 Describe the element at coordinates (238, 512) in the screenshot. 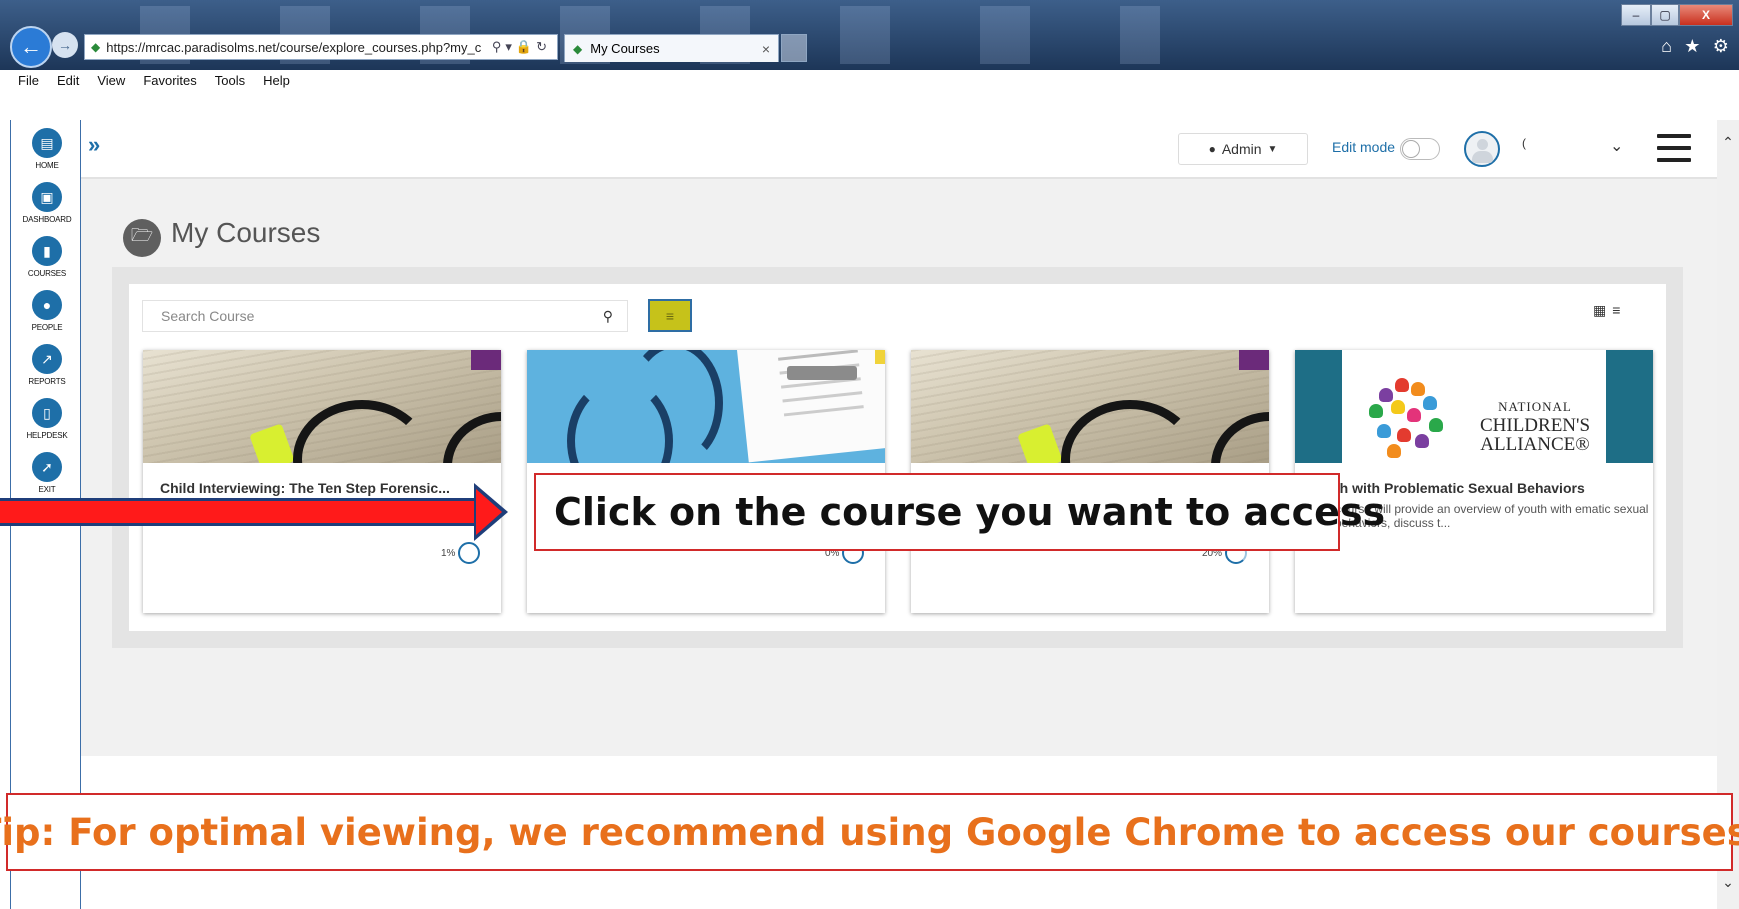

I see `pointer-arrow` at that location.